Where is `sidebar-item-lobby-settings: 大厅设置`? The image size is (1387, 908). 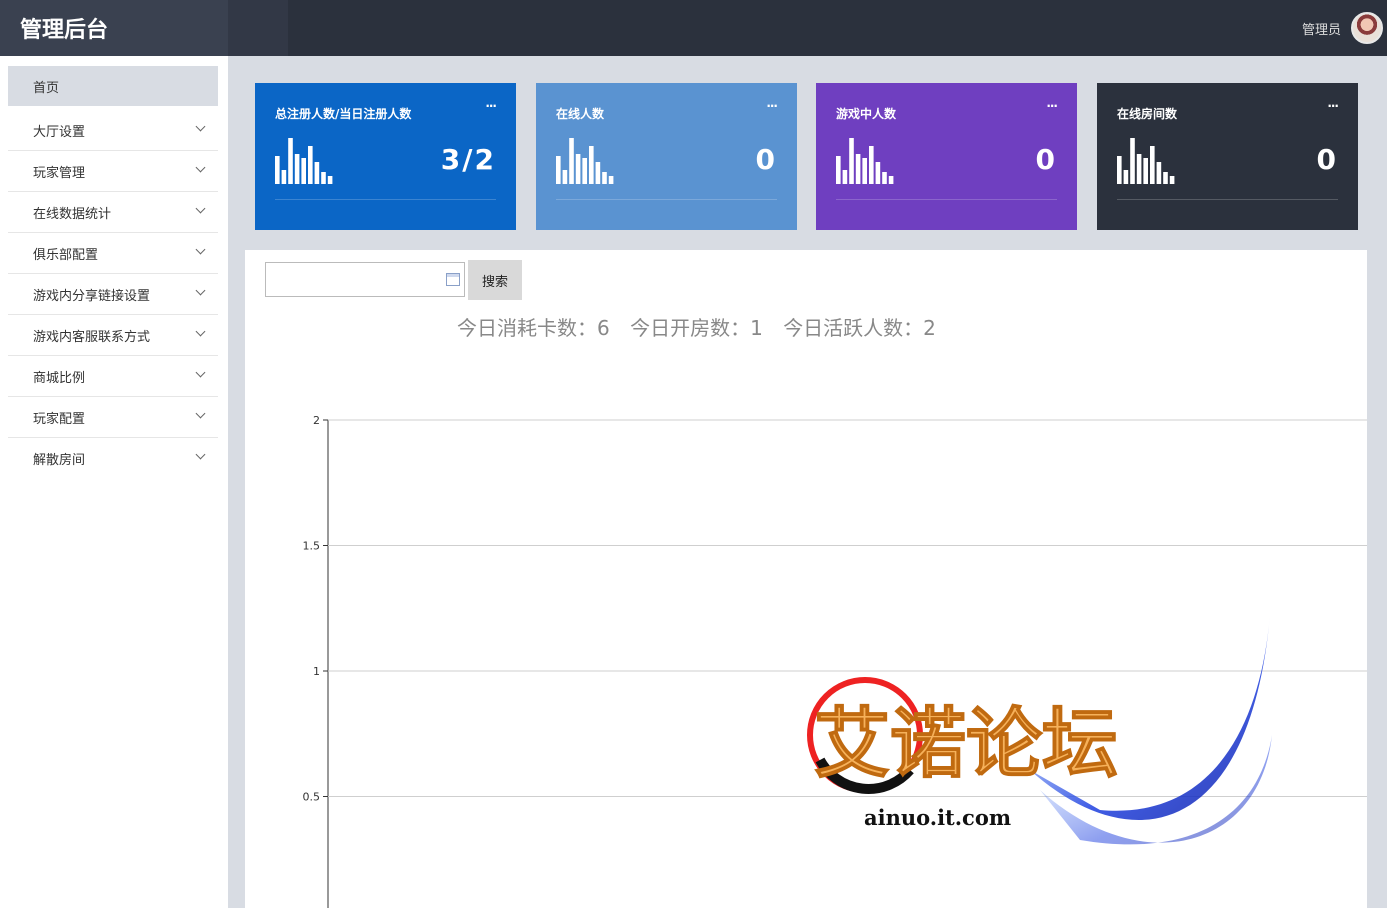
sidebar-item-lobby-settings: 大厅设置 is located at coordinates (113, 130).